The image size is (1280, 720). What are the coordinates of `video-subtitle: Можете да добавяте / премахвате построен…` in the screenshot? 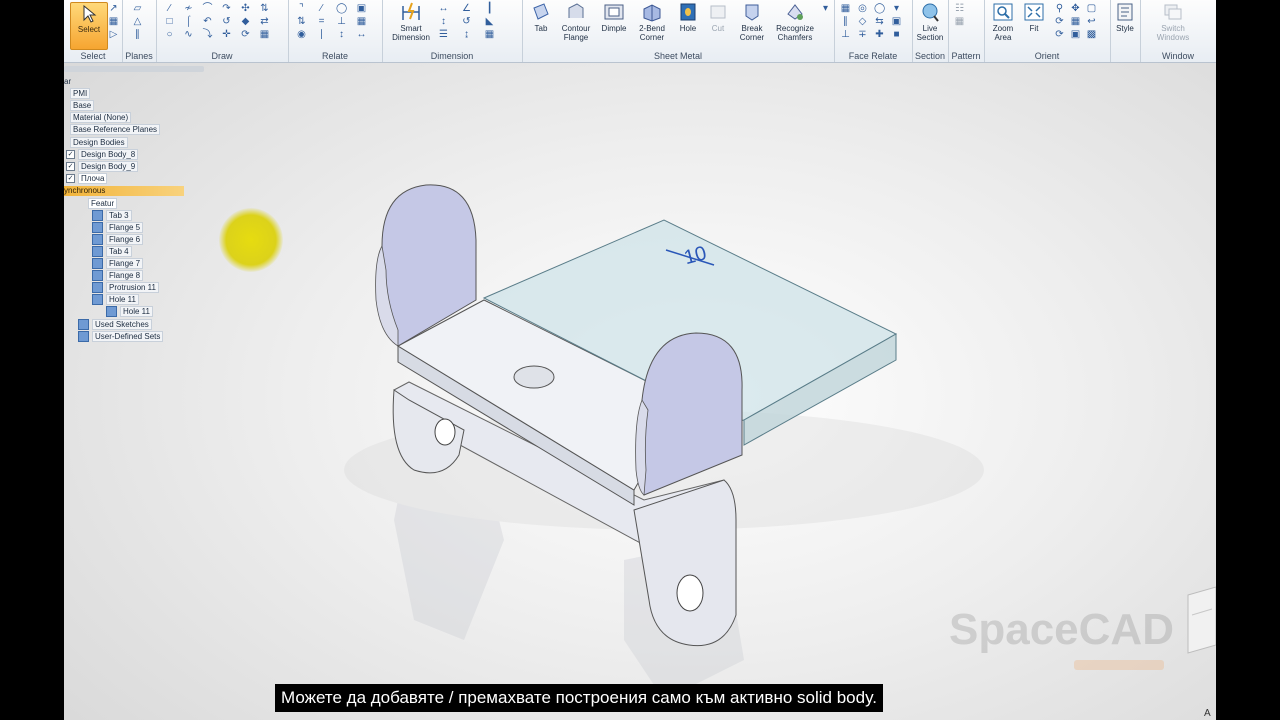 It's located at (579, 698).